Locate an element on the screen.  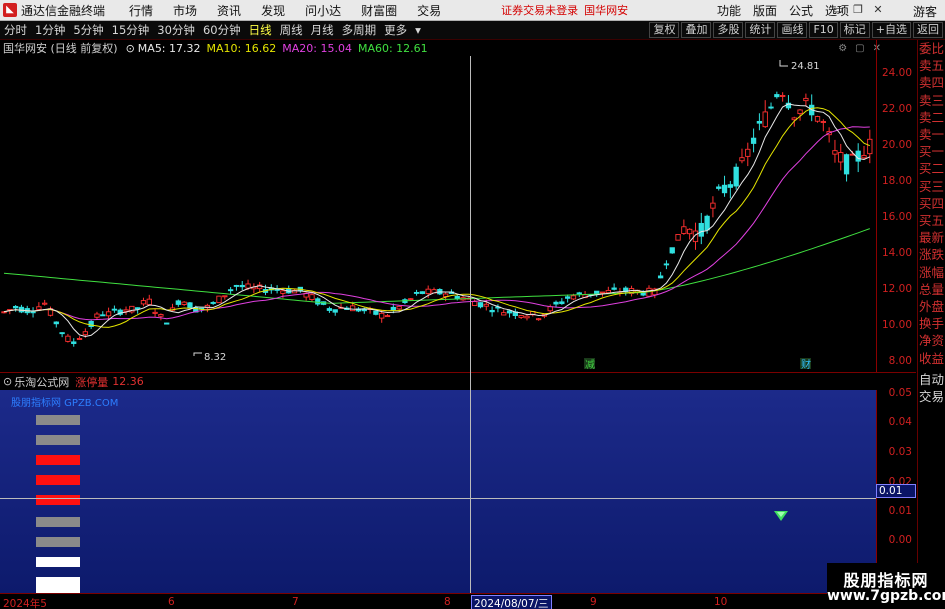
stock-title: 国华网安 (日线 前复权) is located at coordinates (60, 48).